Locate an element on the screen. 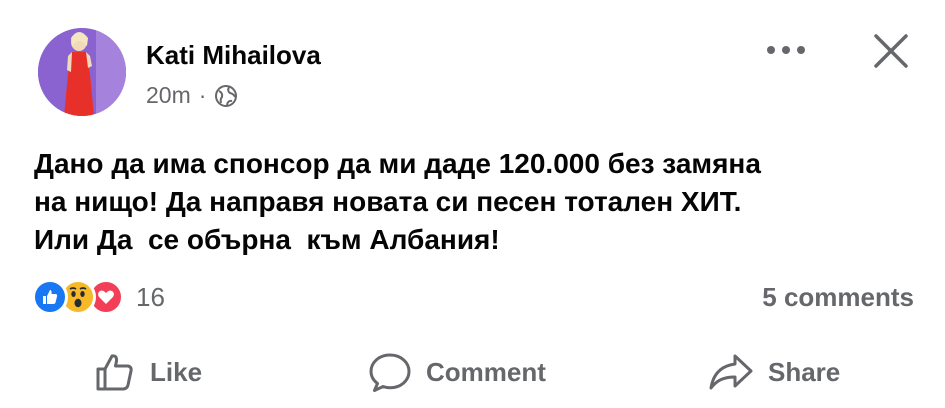  avatar-photo is located at coordinates (82, 72).